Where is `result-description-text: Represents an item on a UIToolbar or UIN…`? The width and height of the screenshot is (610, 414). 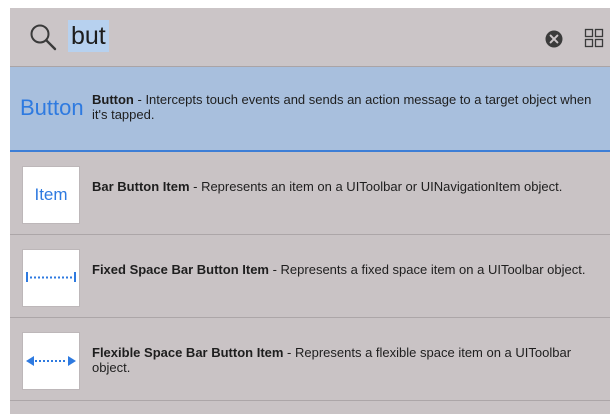
result-description-text: Represents an item on a UIToolbar or UIN… is located at coordinates (382, 186).